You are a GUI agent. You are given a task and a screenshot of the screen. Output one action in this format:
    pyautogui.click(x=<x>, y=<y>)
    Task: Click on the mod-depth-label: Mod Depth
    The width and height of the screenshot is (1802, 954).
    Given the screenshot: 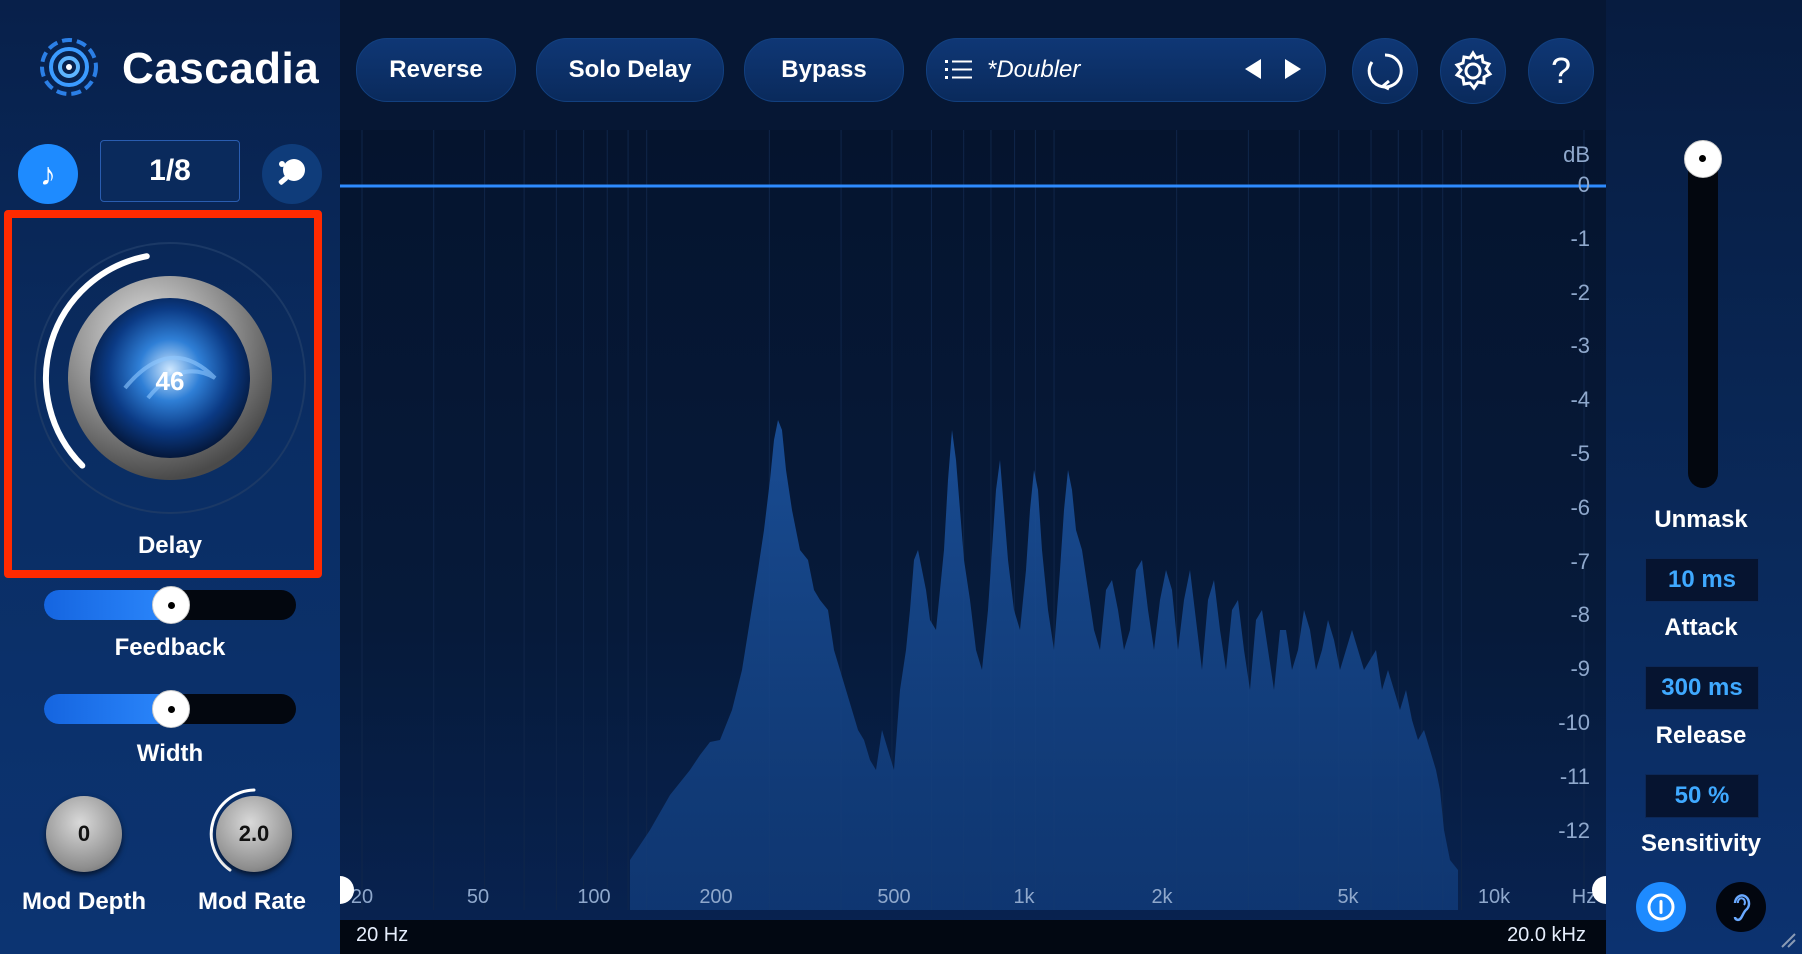 What is the action you would take?
    pyautogui.click(x=84, y=901)
    